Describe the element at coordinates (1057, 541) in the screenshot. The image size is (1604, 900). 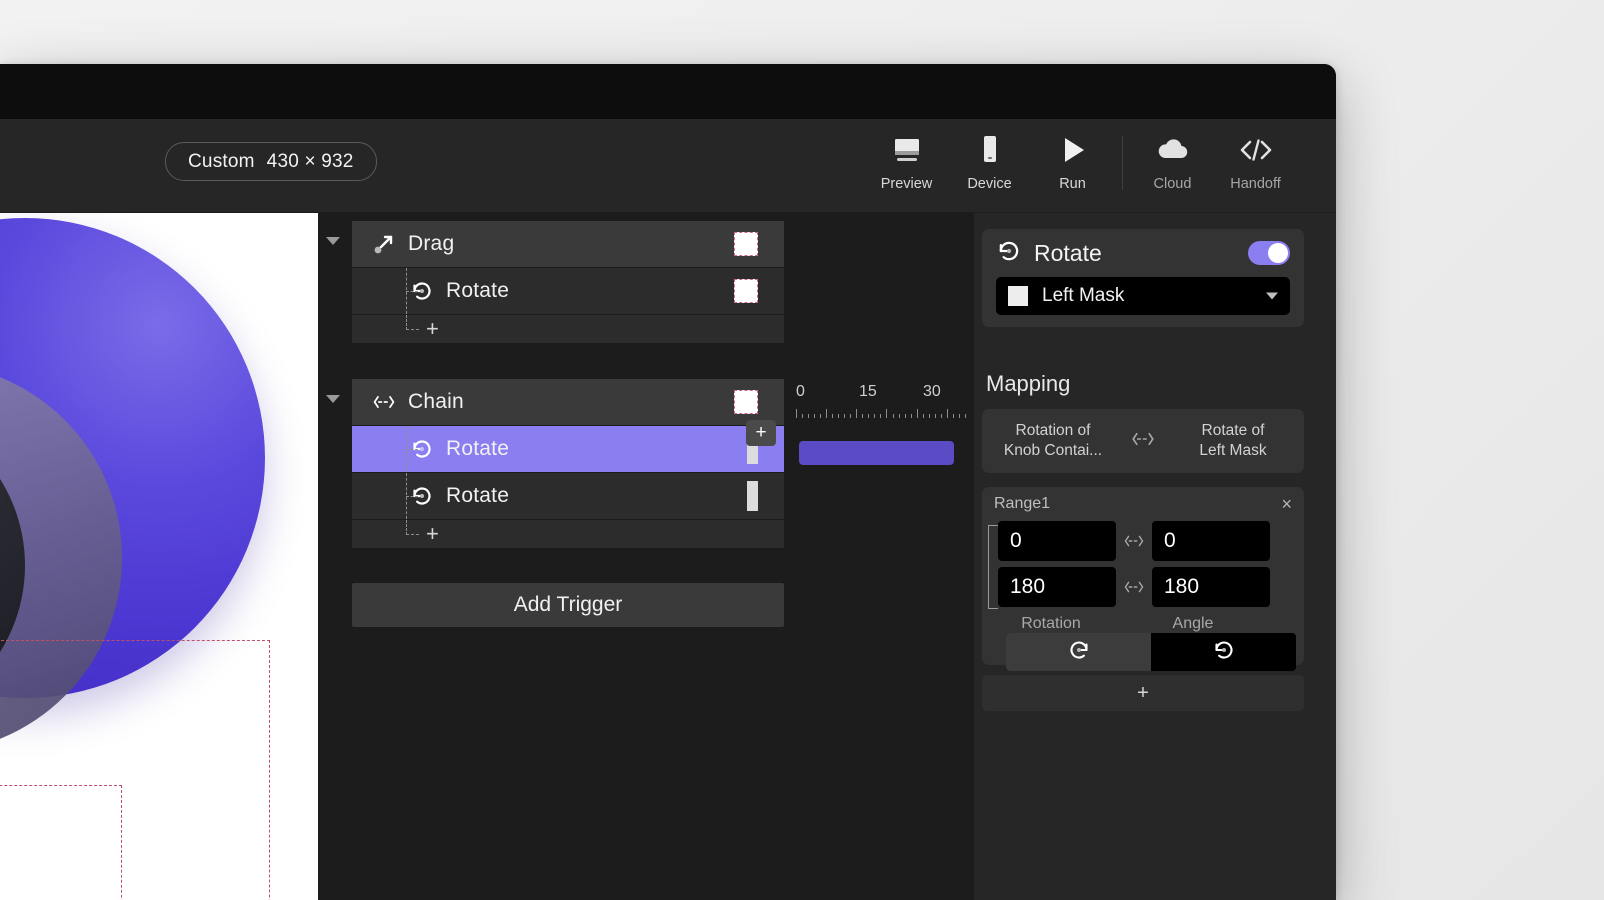
I see `range-from-rotation-input: 0` at that location.